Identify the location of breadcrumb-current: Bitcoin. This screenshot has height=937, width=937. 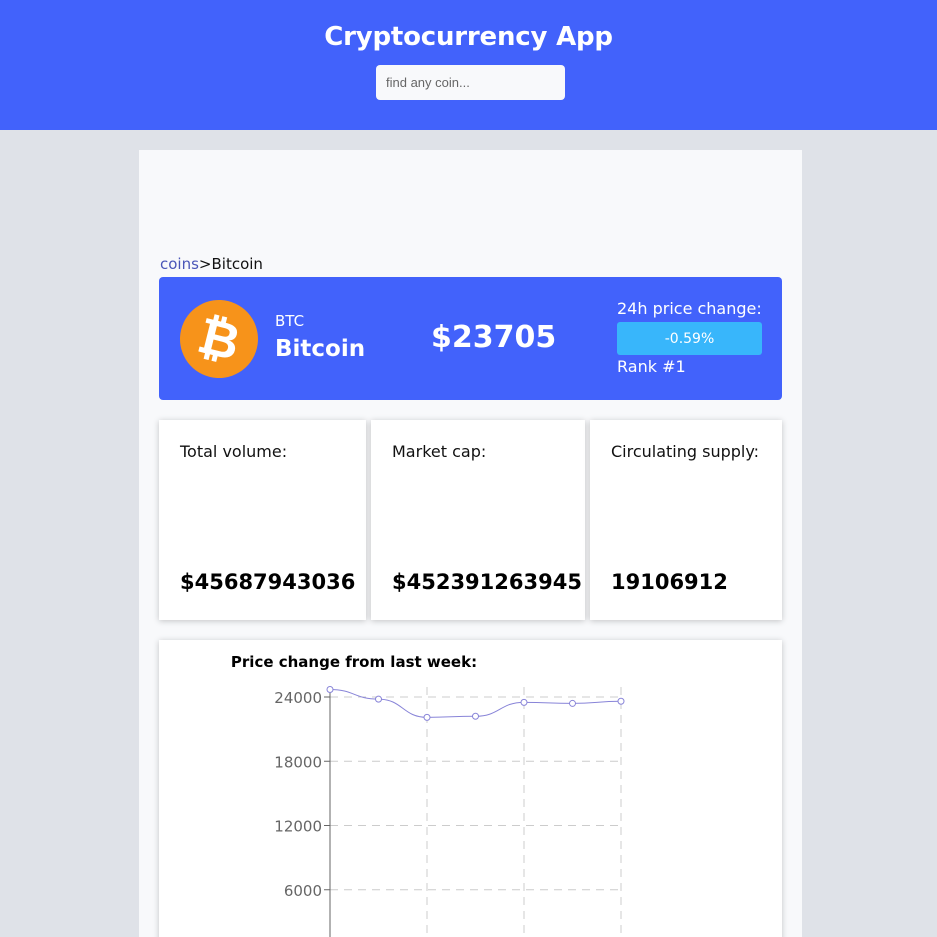
(237, 264).